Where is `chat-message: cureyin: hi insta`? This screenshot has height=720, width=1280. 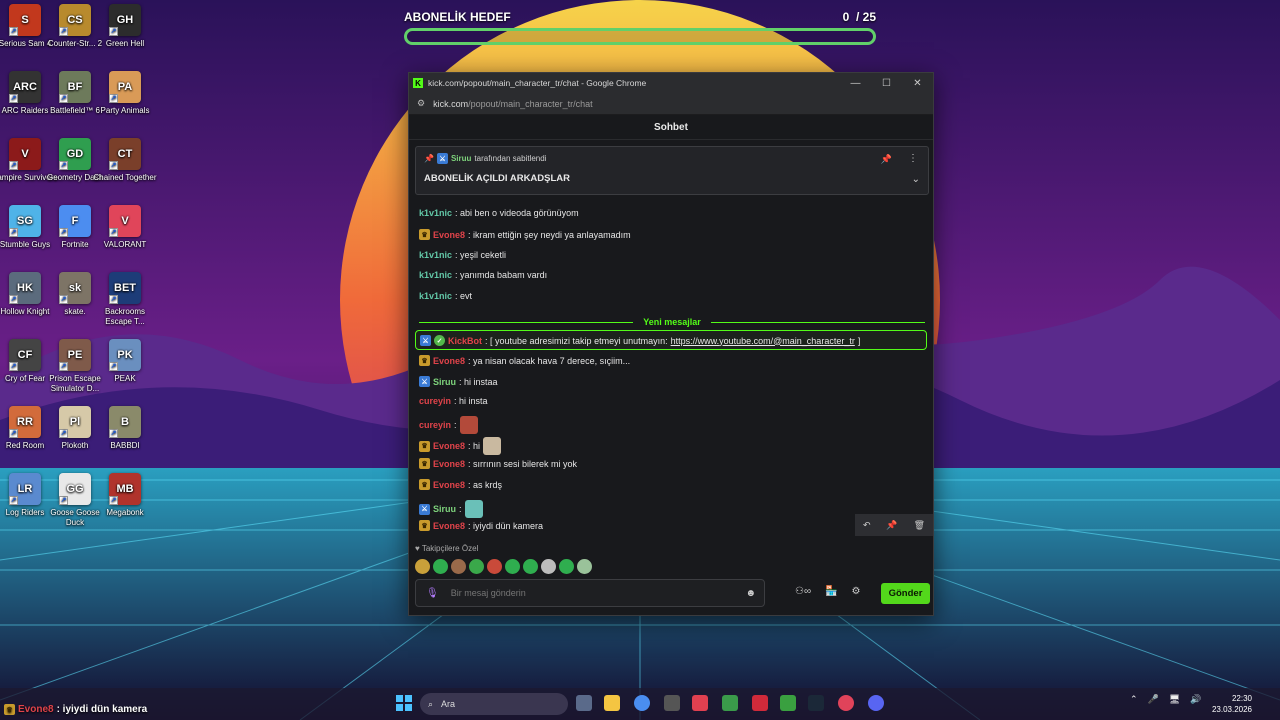
chat-message: cureyin: hi insta is located at coordinates (453, 401).